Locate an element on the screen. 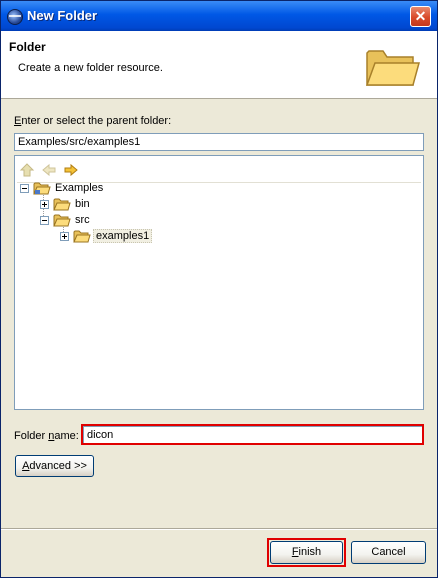 This screenshot has height=578, width=438. finish-button: Finish is located at coordinates (306, 552).